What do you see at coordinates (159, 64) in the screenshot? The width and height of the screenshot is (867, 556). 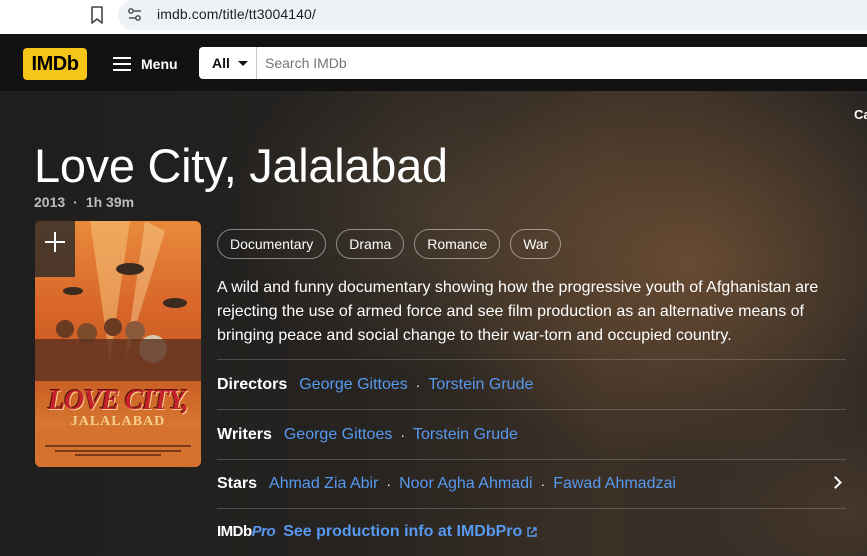 I see `menu-label: Menu` at bounding box center [159, 64].